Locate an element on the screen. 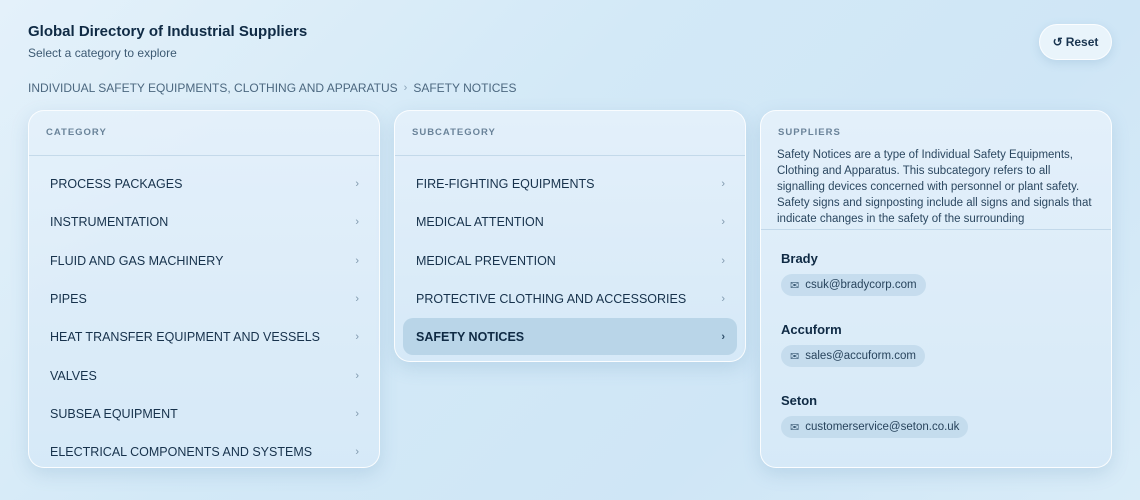  category-item-label: VALVES is located at coordinates (73, 375).